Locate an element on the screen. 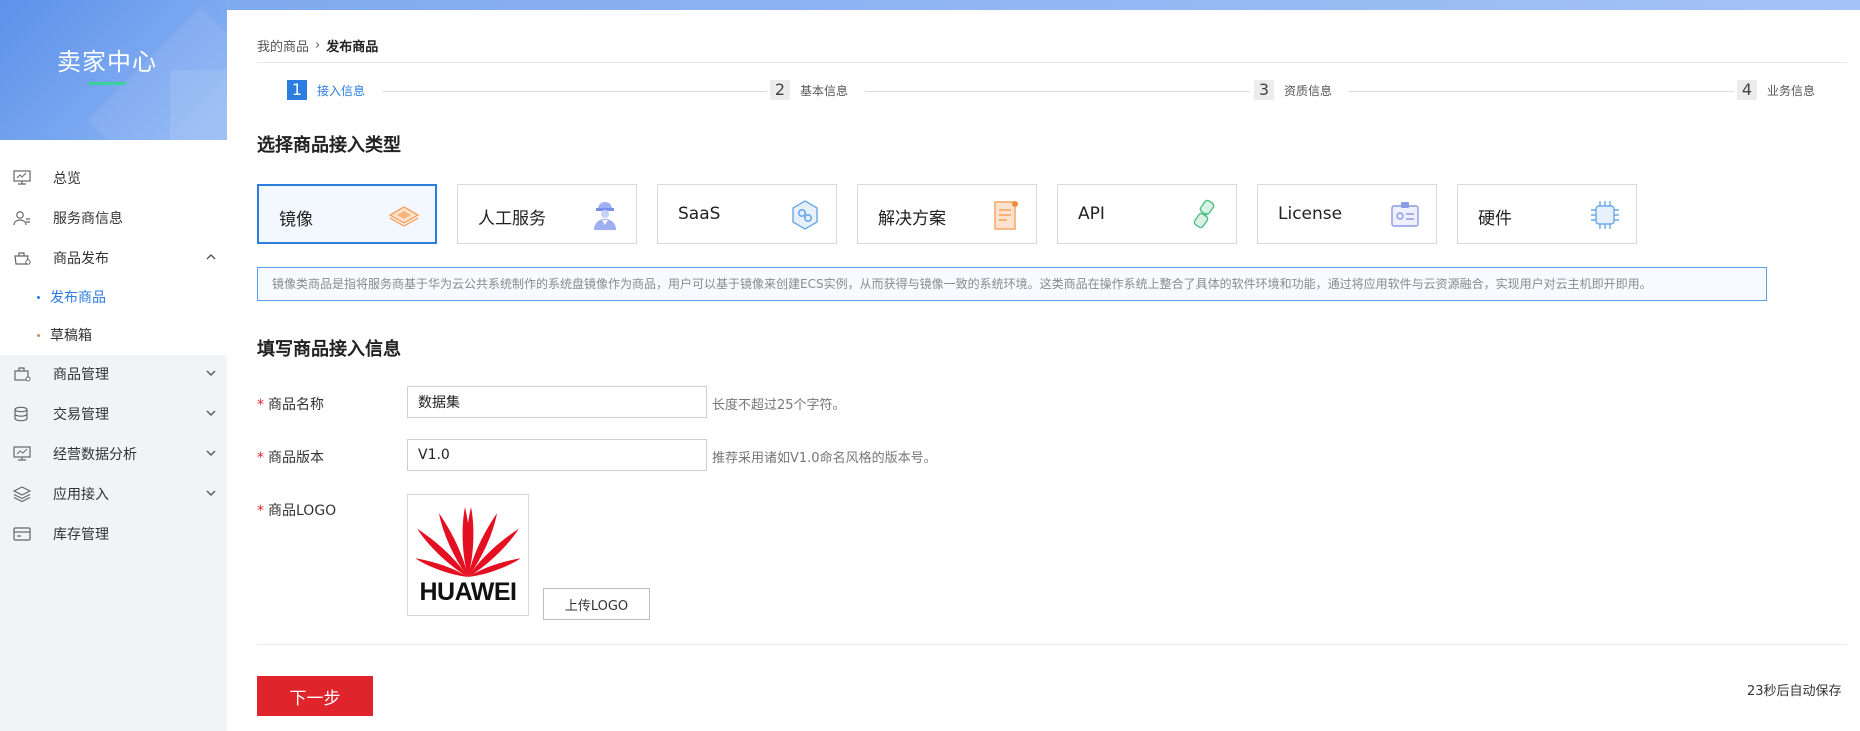 The image size is (1860, 731). step-1: 1 接入信息 is located at coordinates (326, 90).